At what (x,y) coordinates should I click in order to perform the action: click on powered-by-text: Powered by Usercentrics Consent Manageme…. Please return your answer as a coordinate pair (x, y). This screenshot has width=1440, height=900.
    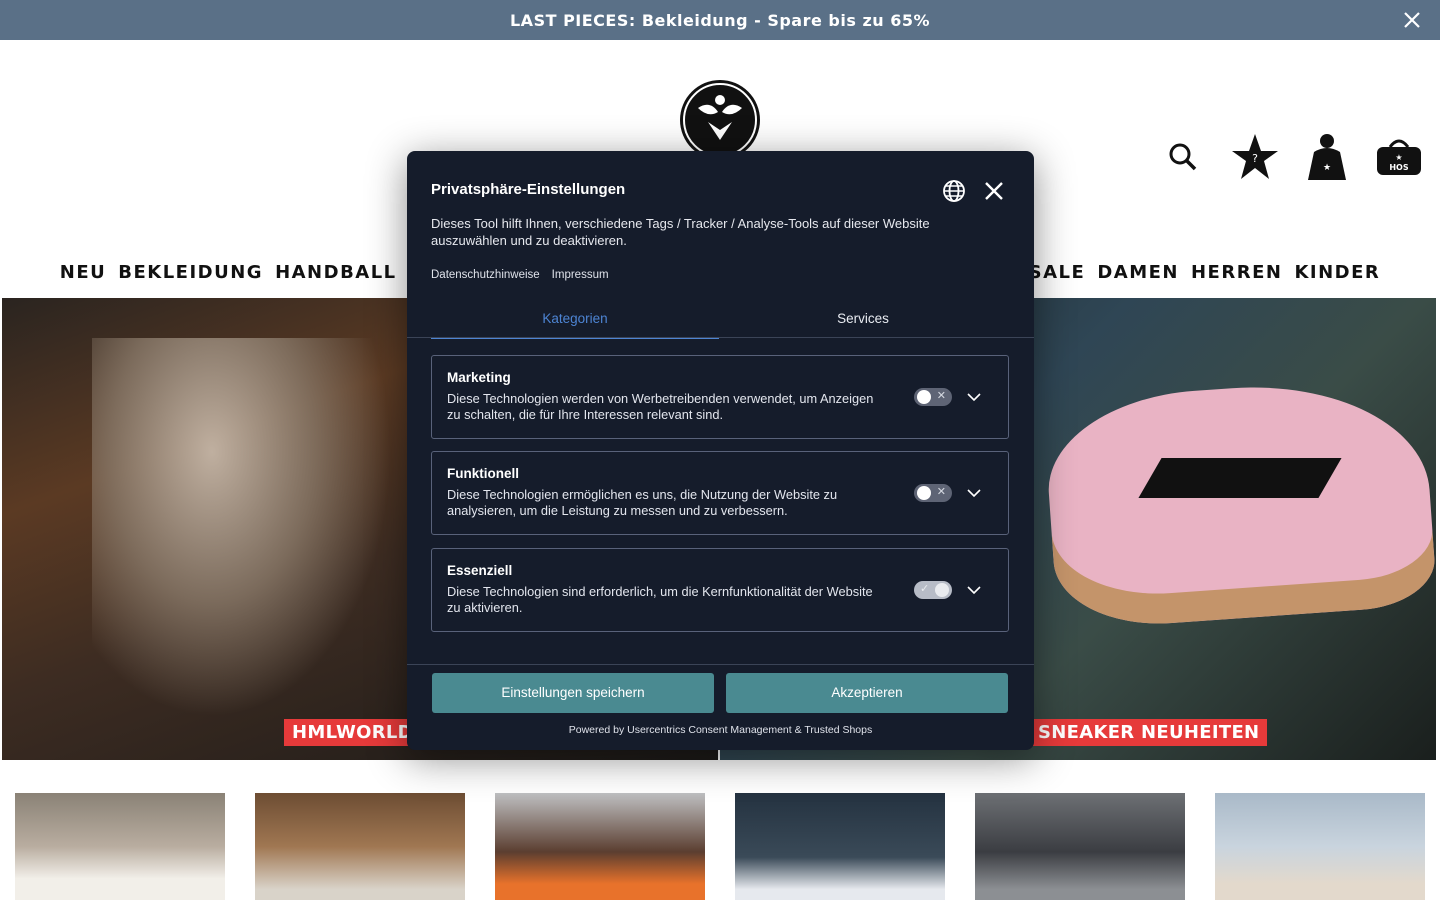
    Looking at the image, I should click on (720, 730).